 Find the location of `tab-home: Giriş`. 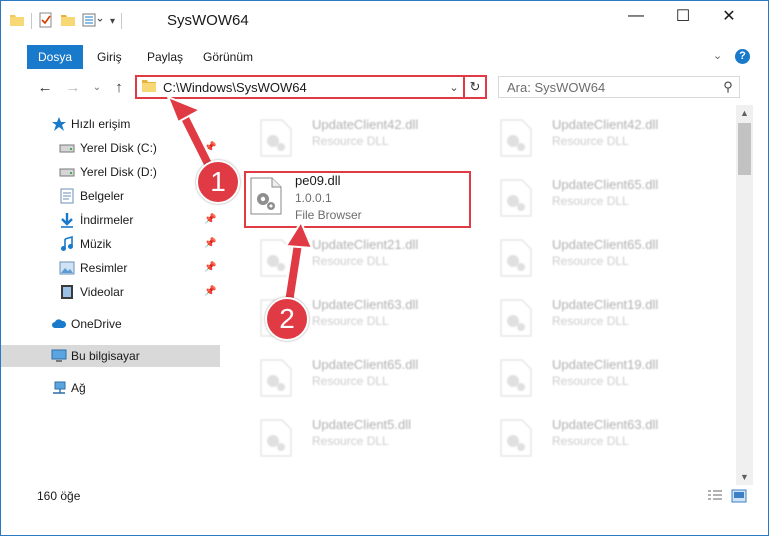

tab-home: Giriş is located at coordinates (109, 57).